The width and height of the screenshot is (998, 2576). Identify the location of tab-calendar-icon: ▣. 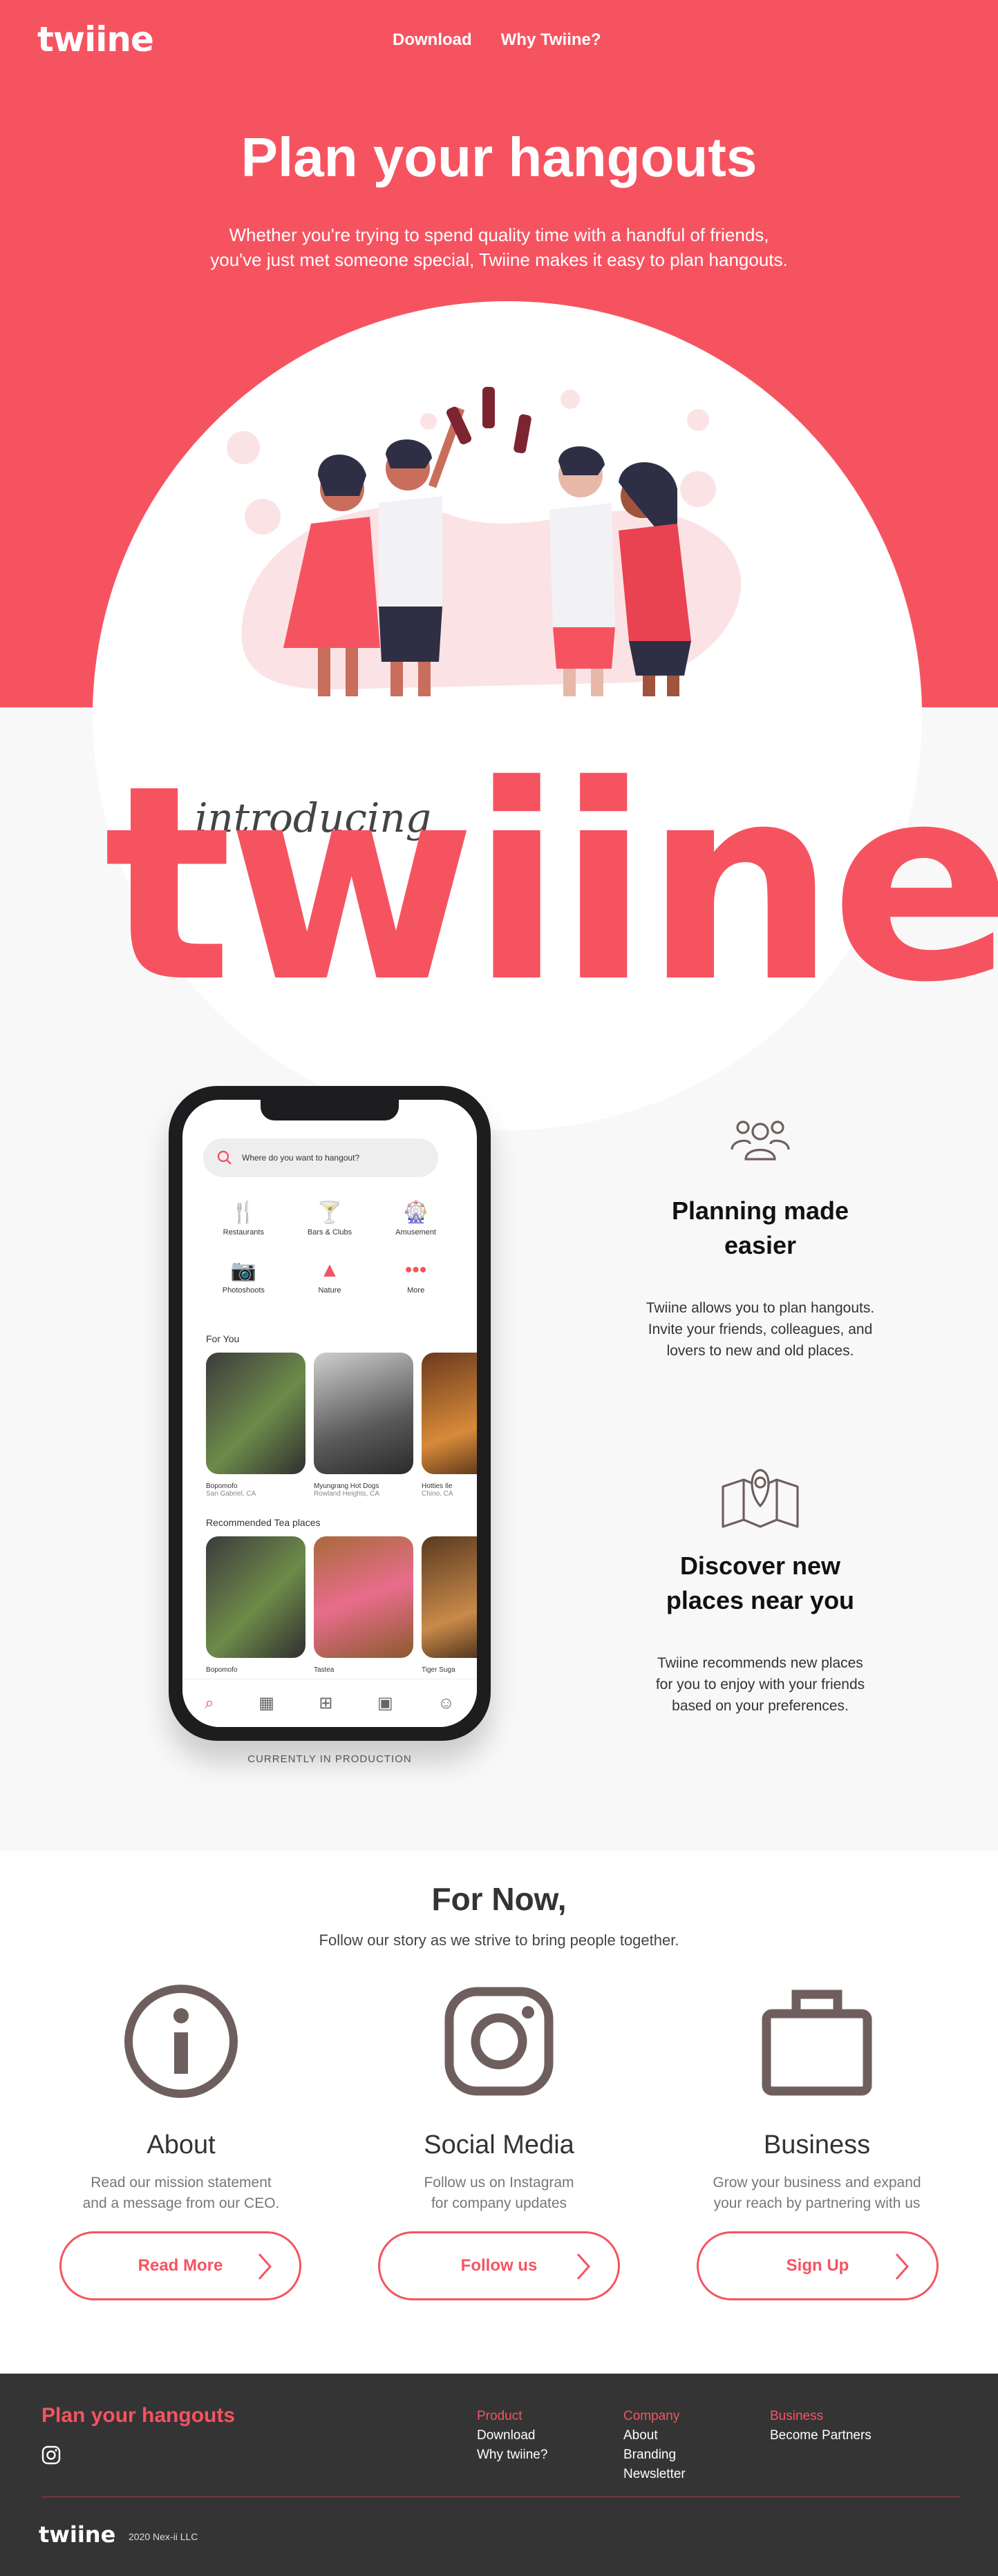
(385, 1703).